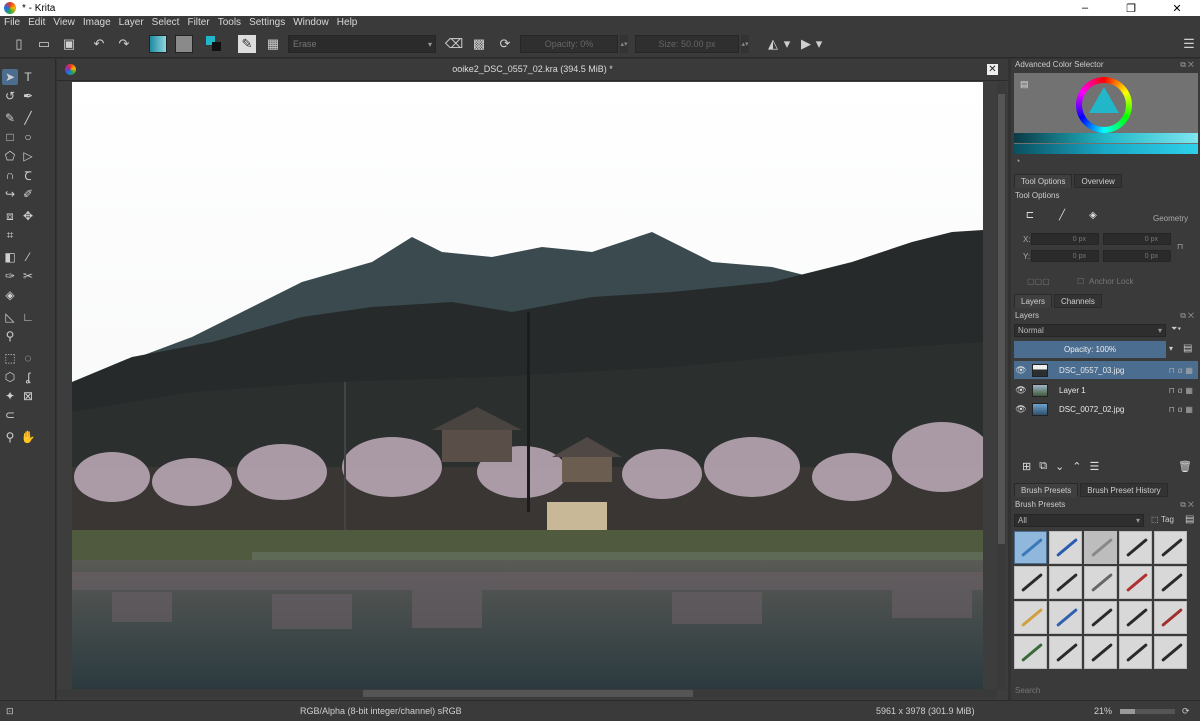  I want to click on color-settings-icon: ▤, so click(1024, 84).